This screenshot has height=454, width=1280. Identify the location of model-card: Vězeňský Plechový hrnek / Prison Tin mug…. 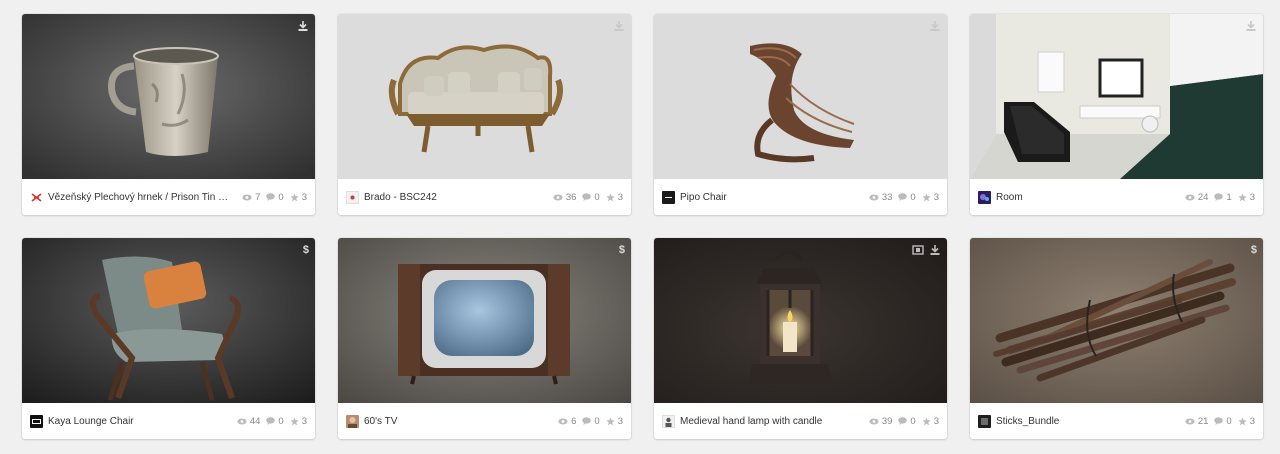
(168, 114).